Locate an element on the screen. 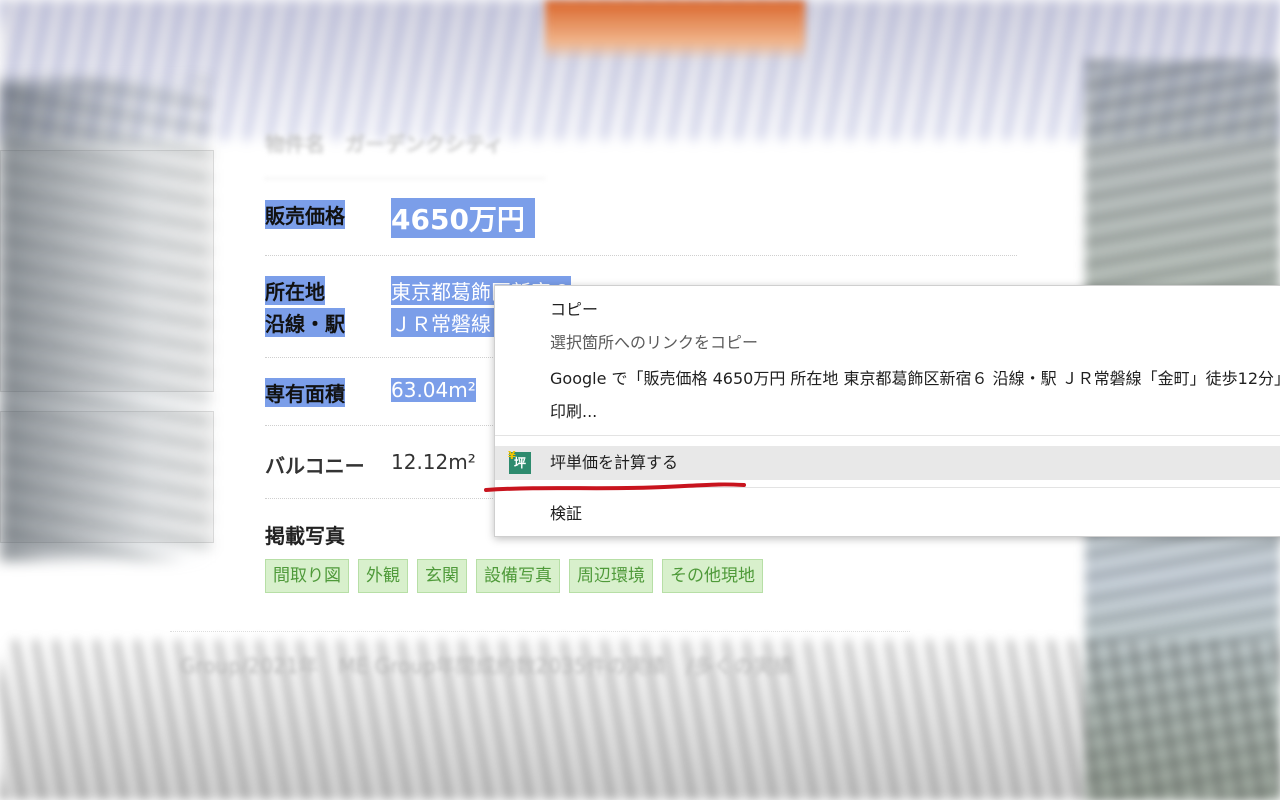 This screenshot has height=800, width=1280. footer-divider is located at coordinates (540, 631).